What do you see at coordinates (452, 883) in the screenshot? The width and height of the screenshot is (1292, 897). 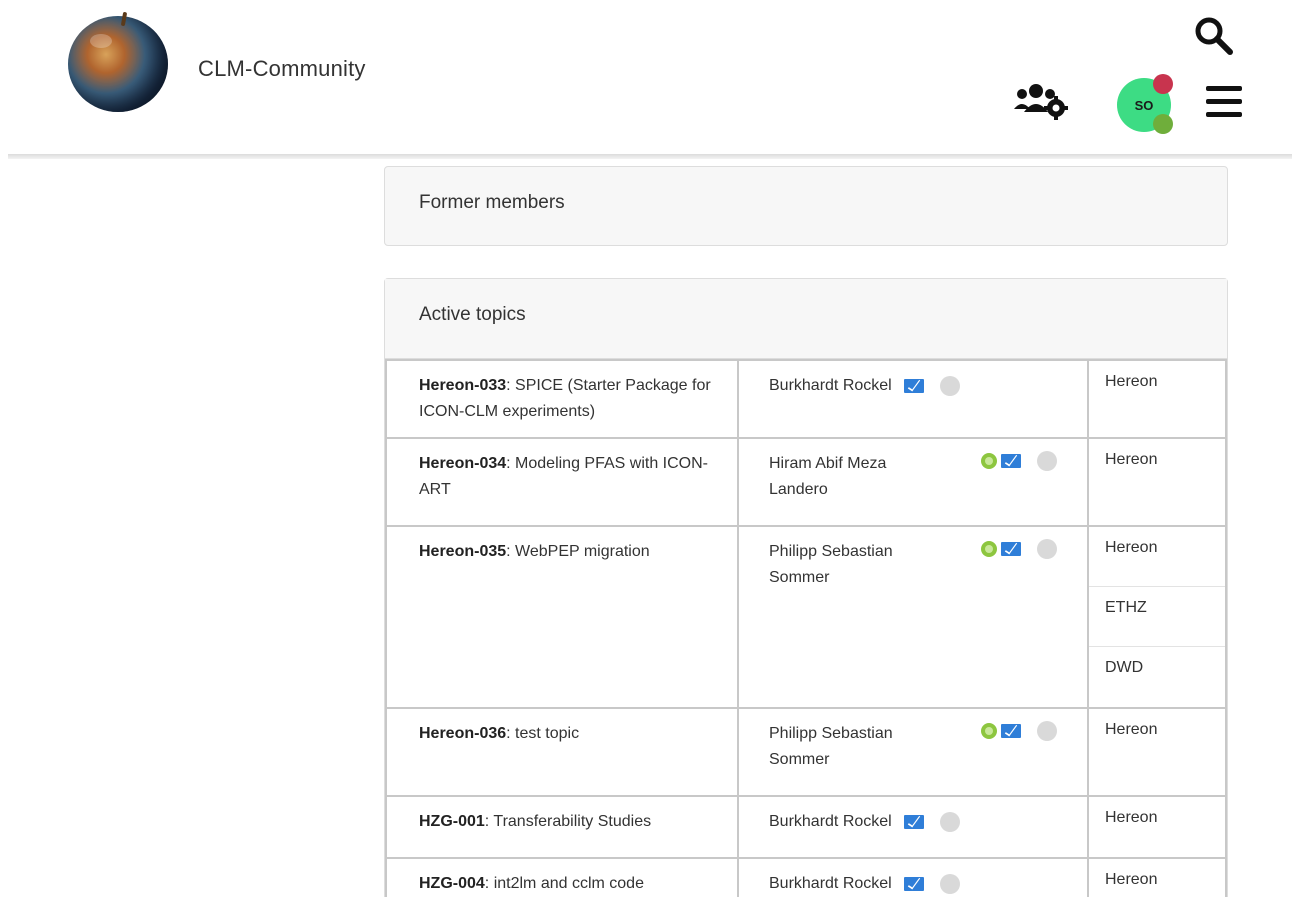 I see `topic-code: HZG-004` at bounding box center [452, 883].